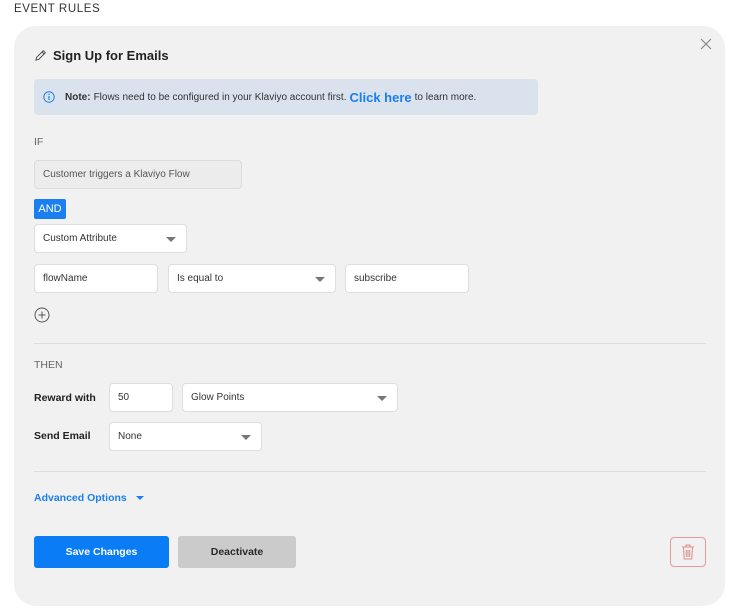 Image resolution: width=738 pixels, height=614 pixels. I want to click on attribute-value-input: subscribe, so click(407, 278).